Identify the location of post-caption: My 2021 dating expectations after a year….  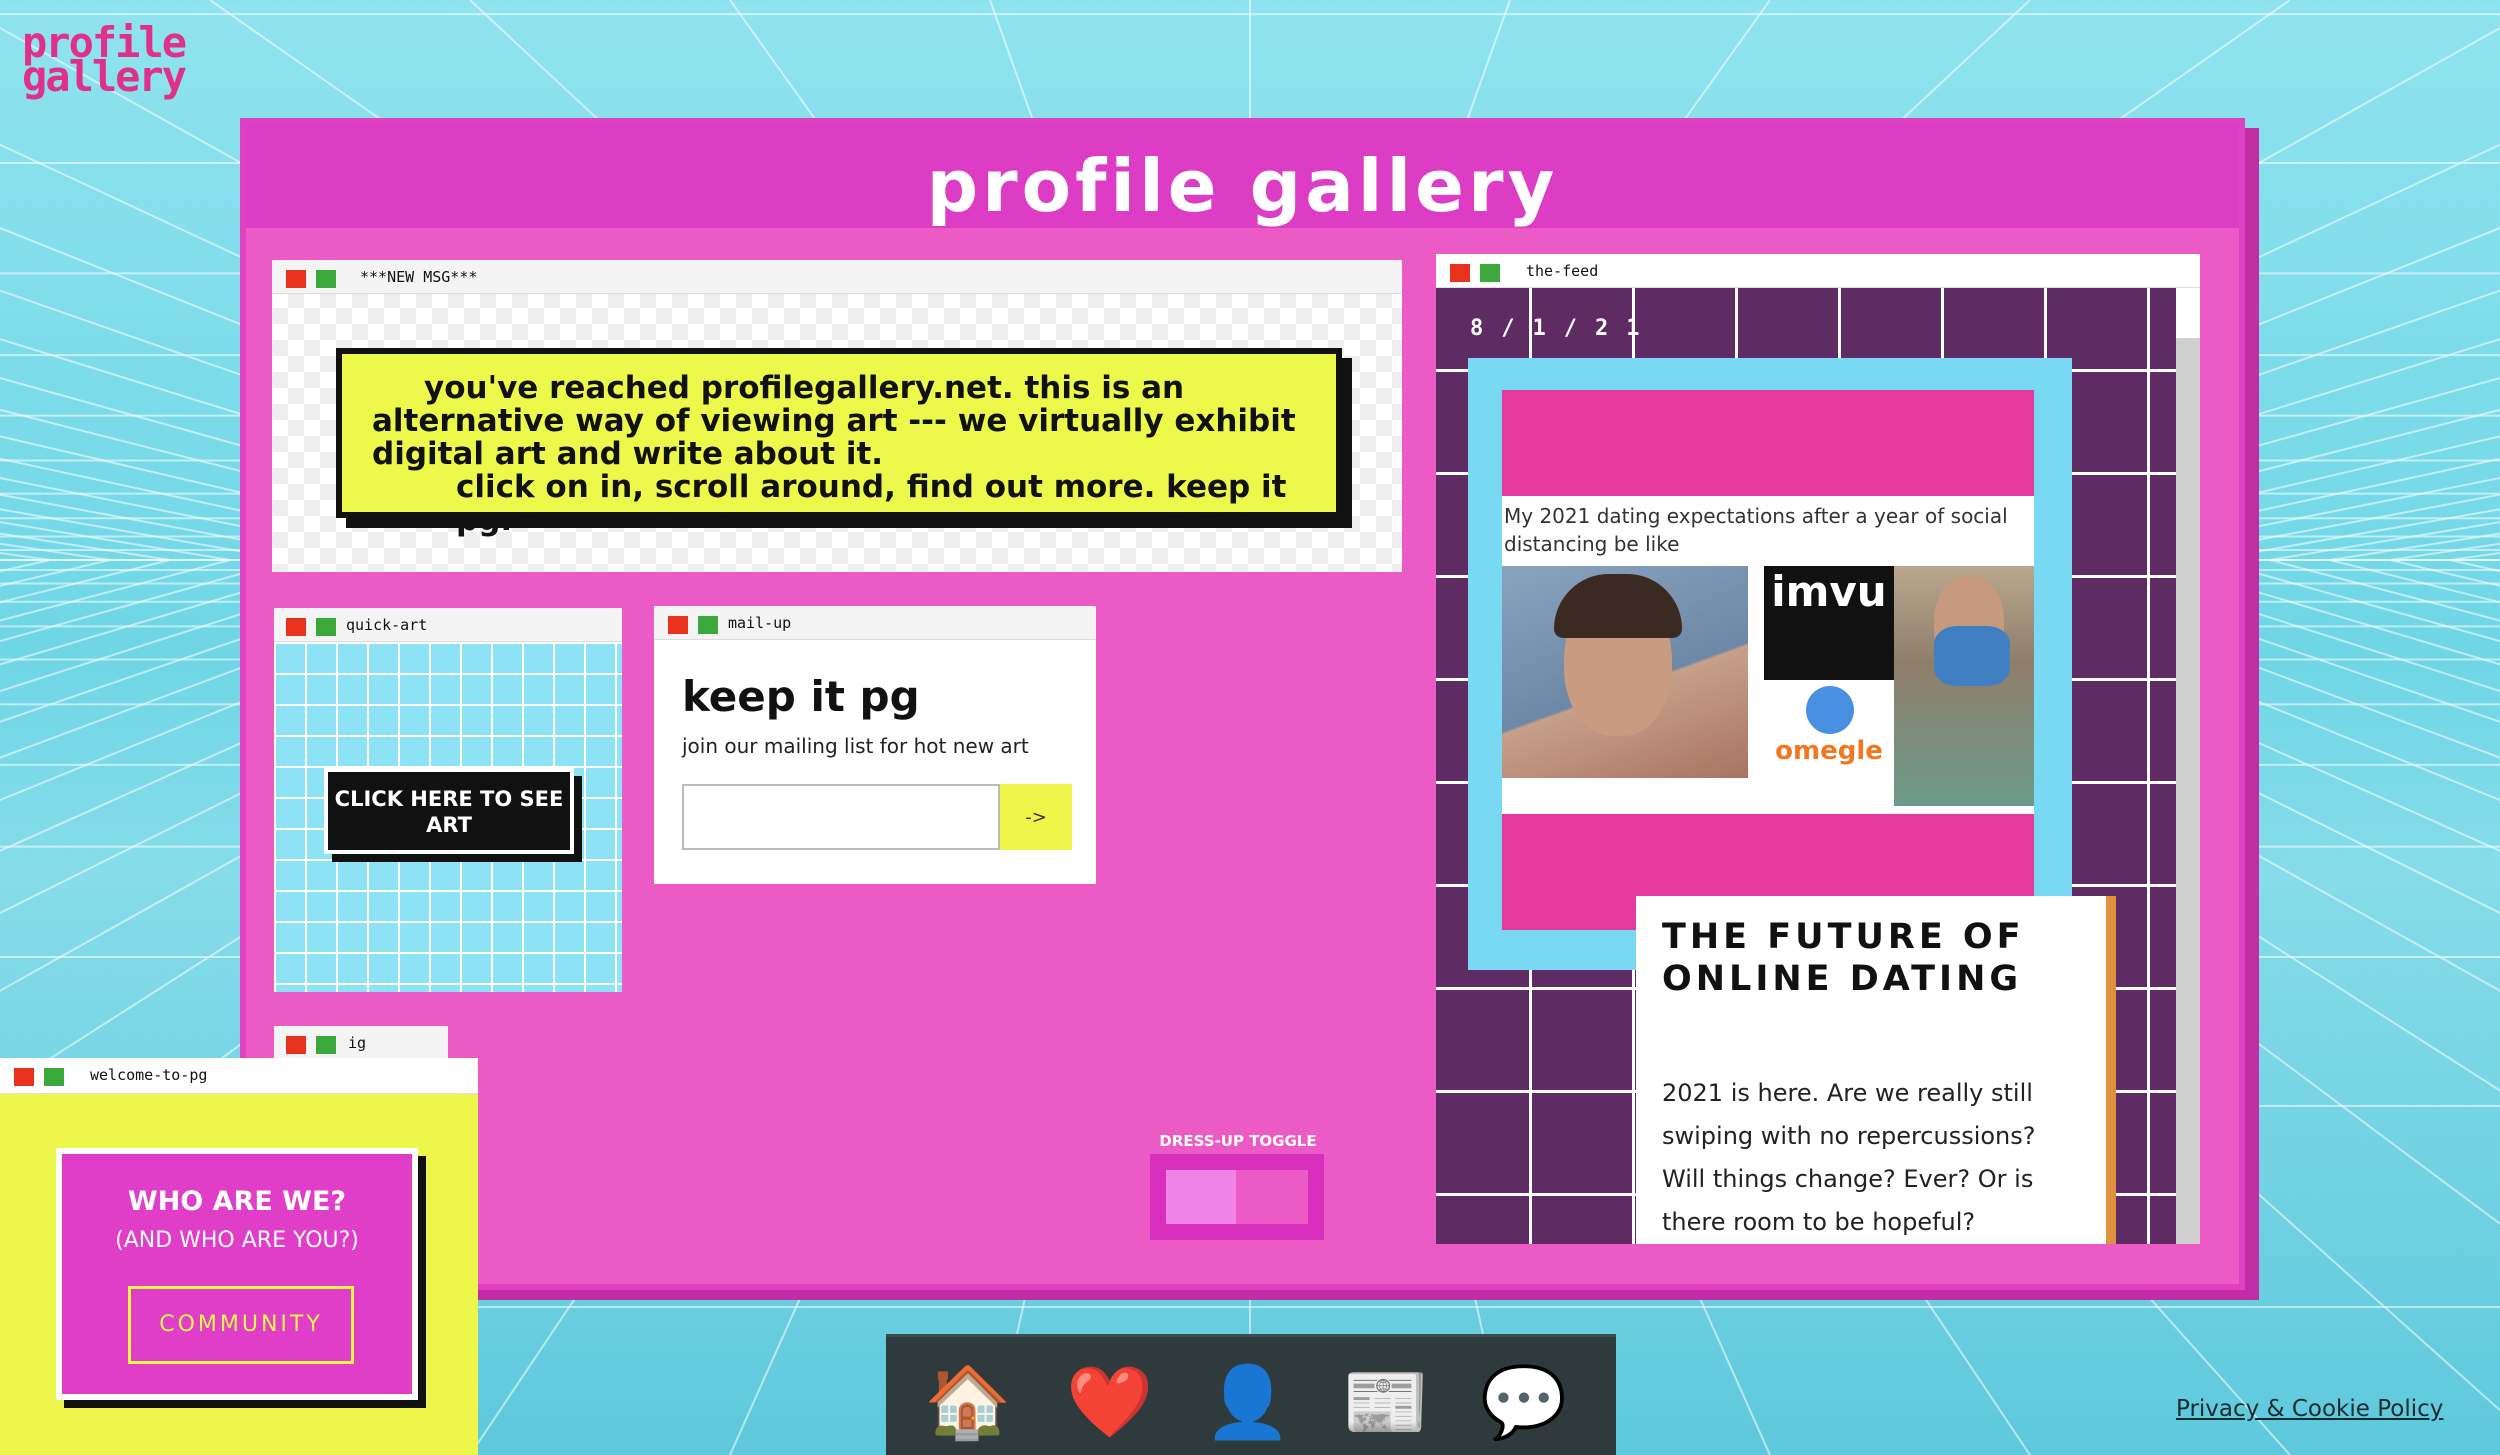
(1756, 530).